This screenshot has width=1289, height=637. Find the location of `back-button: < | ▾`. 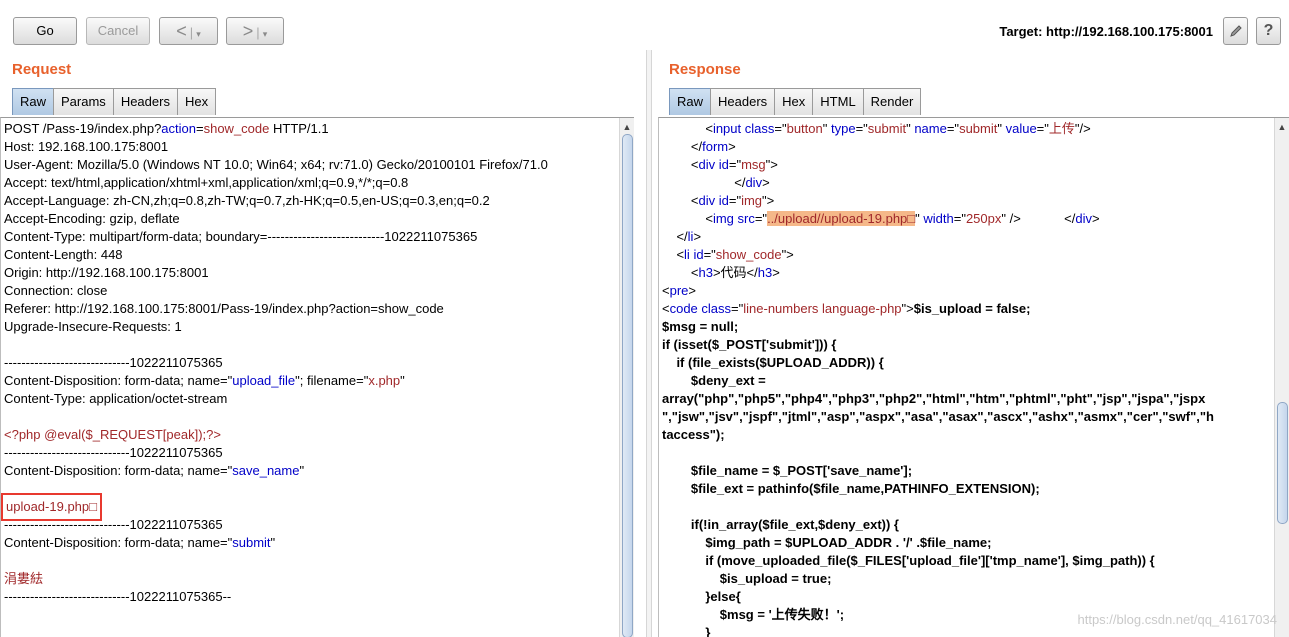

back-button: < | ▾ is located at coordinates (188, 31).